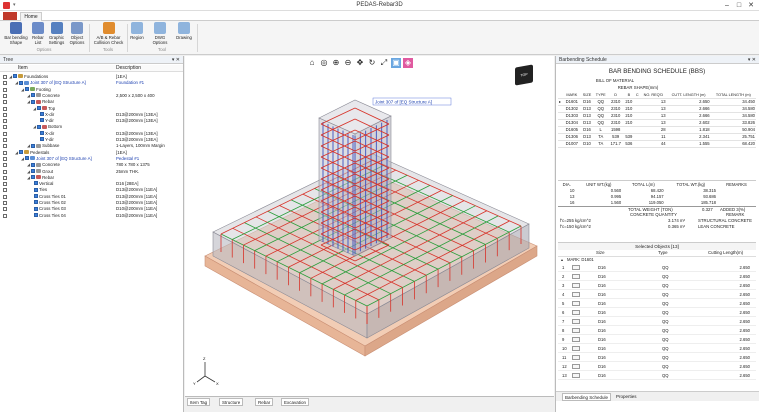  What do you see at coordinates (384, 63) in the screenshot?
I see `view-tool-icon: ⤢` at bounding box center [384, 63].